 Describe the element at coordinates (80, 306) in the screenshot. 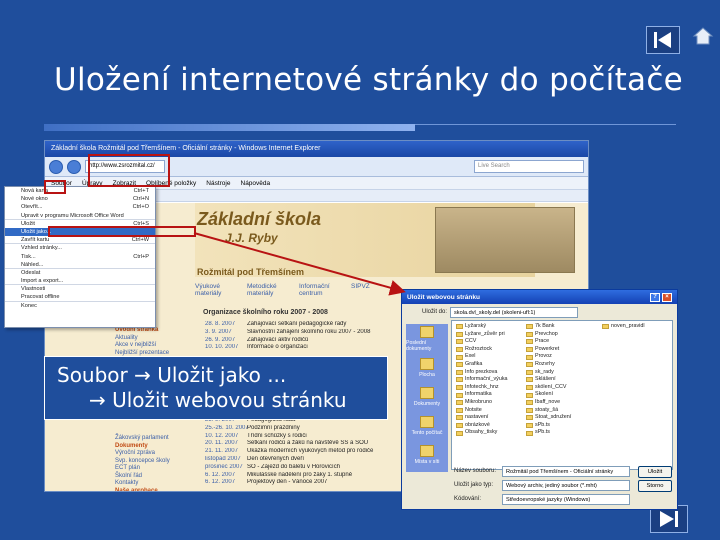

I see `file-menu-item: Konec` at that location.